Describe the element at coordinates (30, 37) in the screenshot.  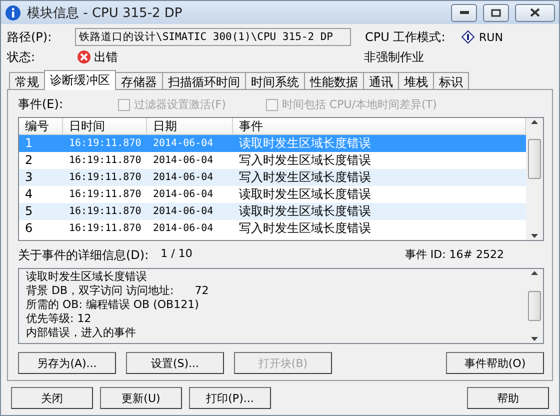
I see `path-label: 路径(P):` at that location.